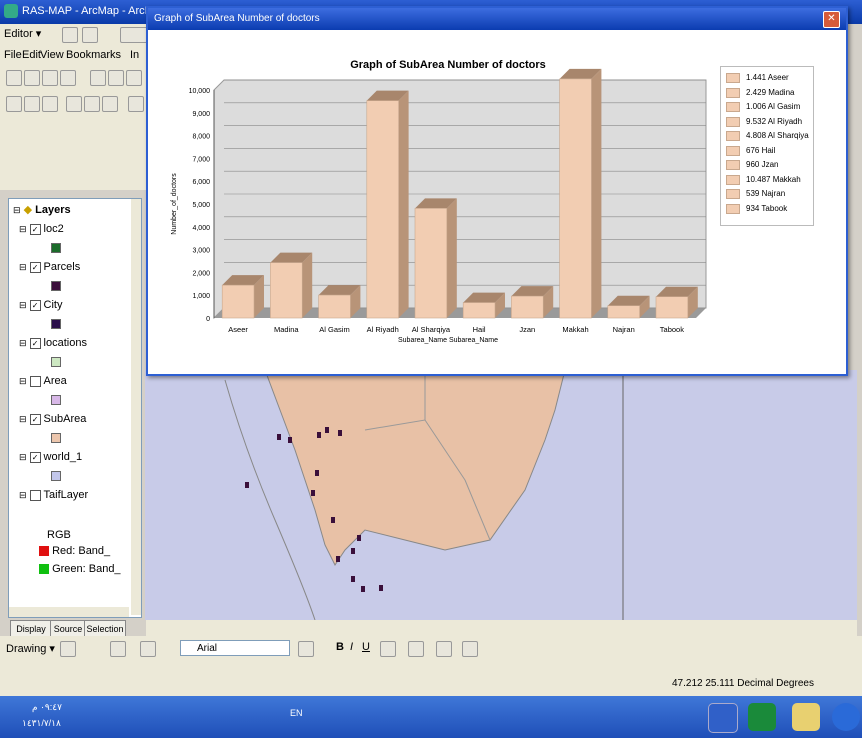  Describe the element at coordinates (307, 285) in the screenshot. I see `bar-side` at that location.